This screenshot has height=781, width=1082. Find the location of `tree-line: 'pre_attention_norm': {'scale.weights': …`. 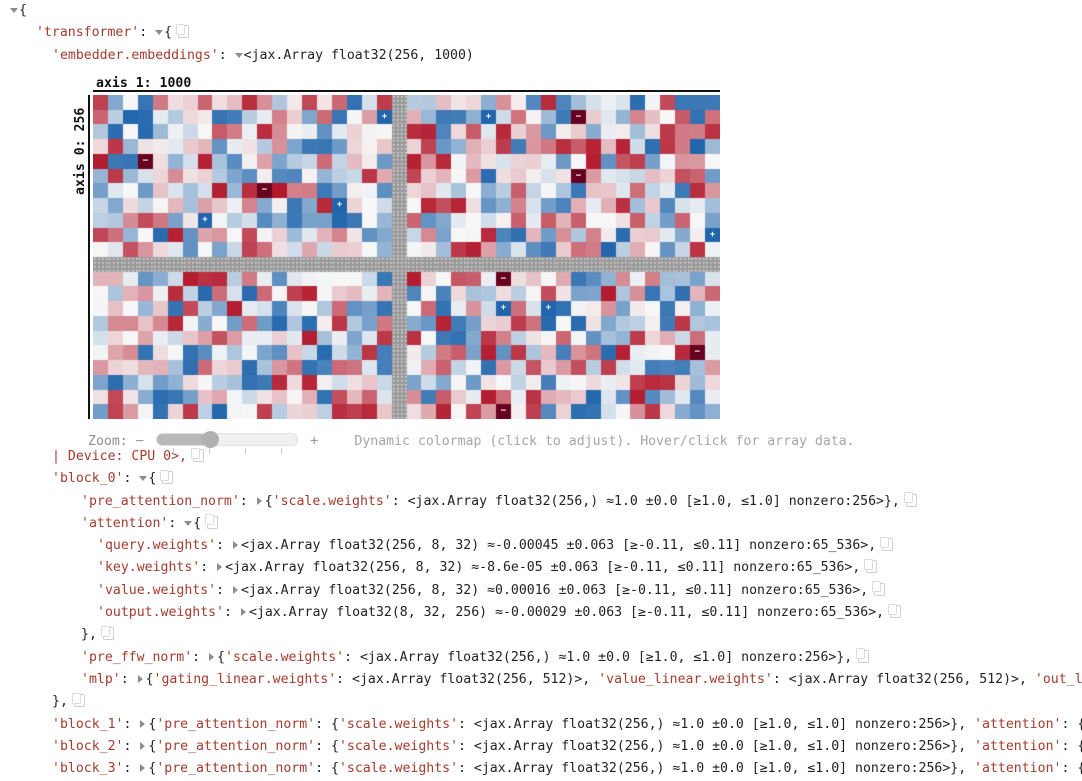

tree-line: 'pre_attention_norm': {'scale.weights': … is located at coordinates (541, 502).